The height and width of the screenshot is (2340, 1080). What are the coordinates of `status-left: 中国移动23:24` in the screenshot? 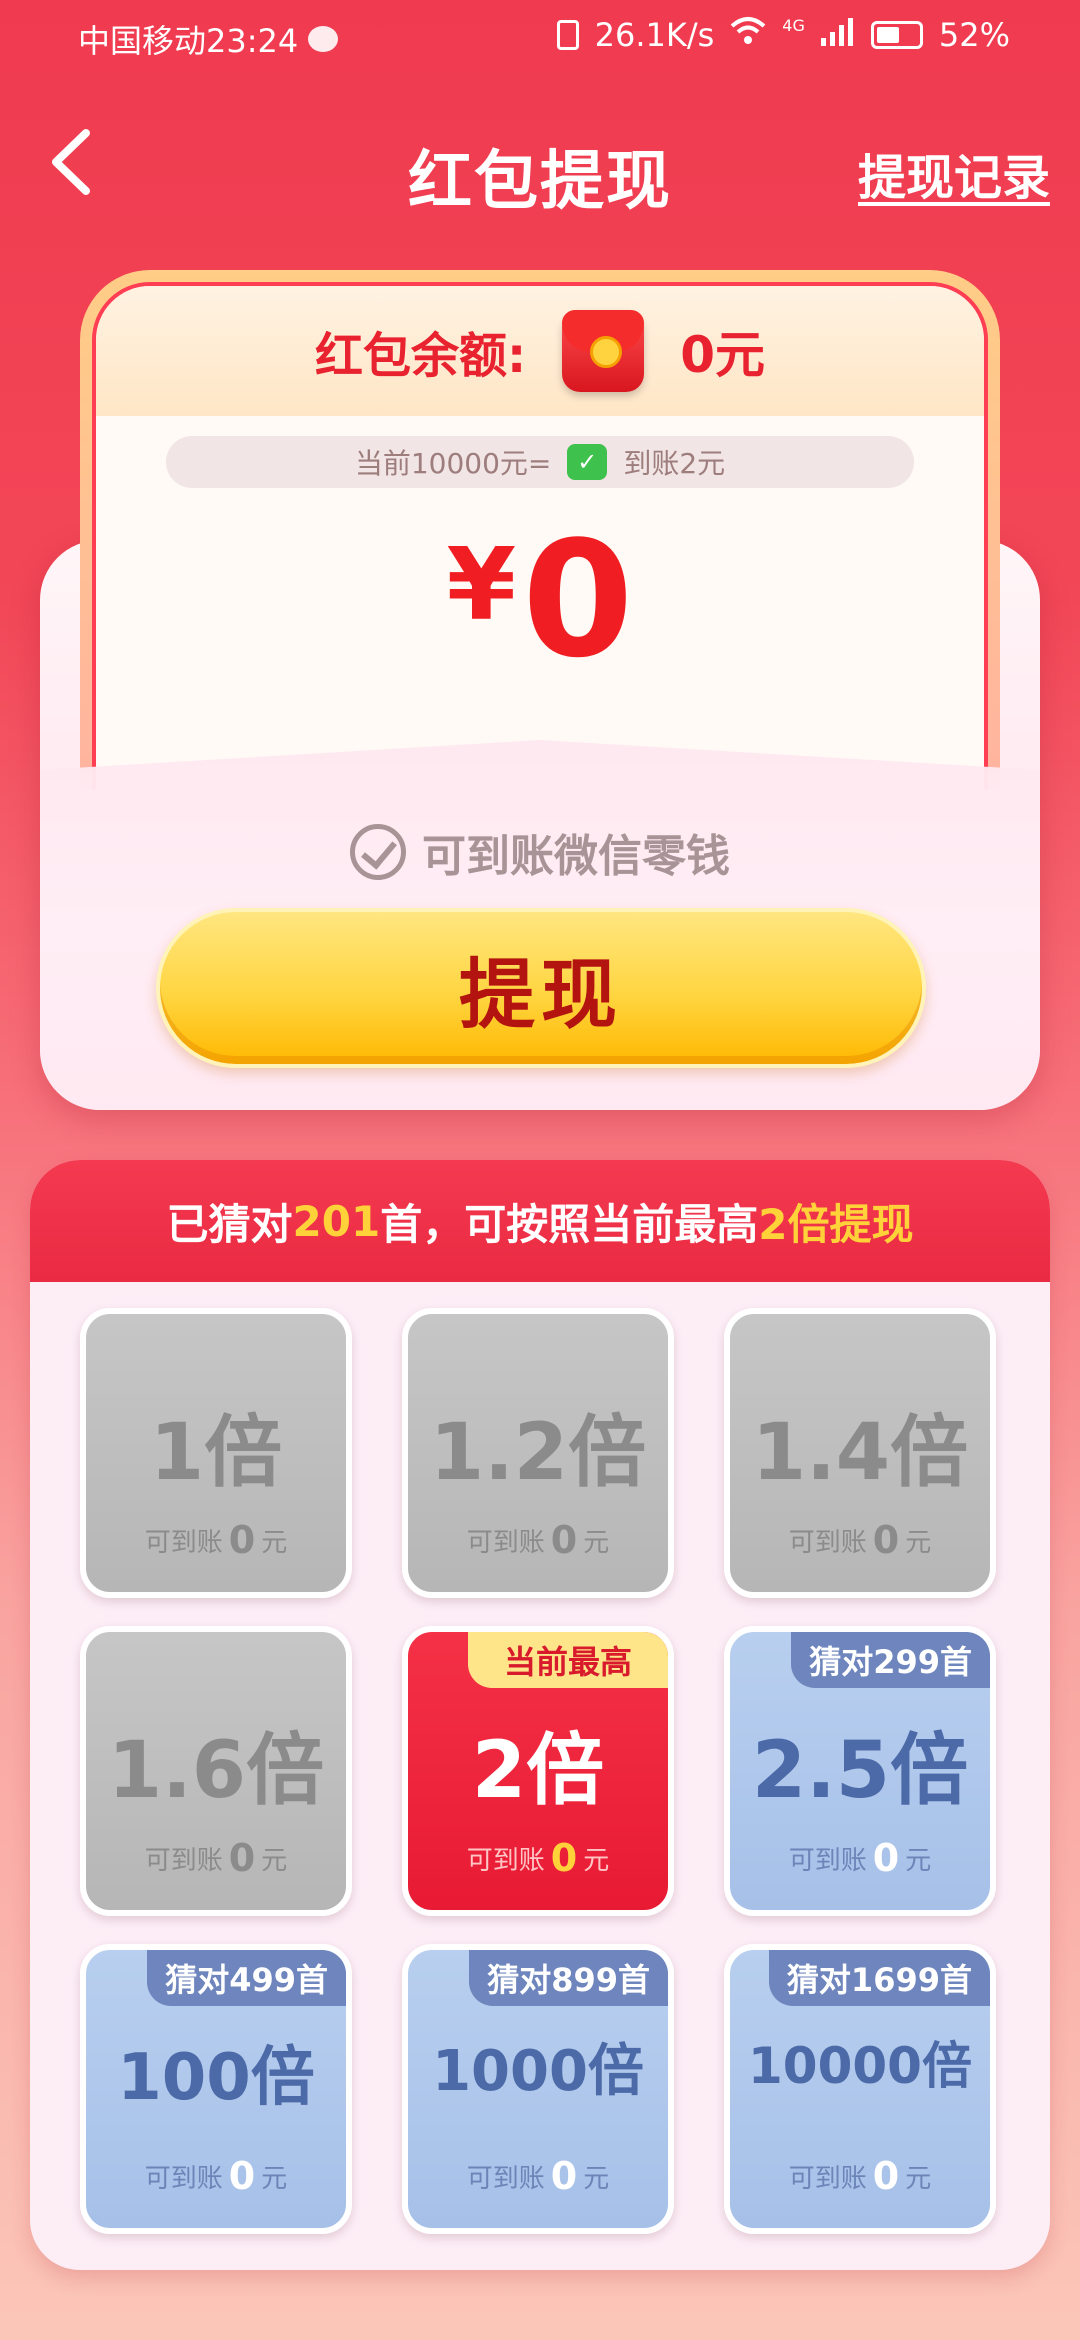 It's located at (208, 39).